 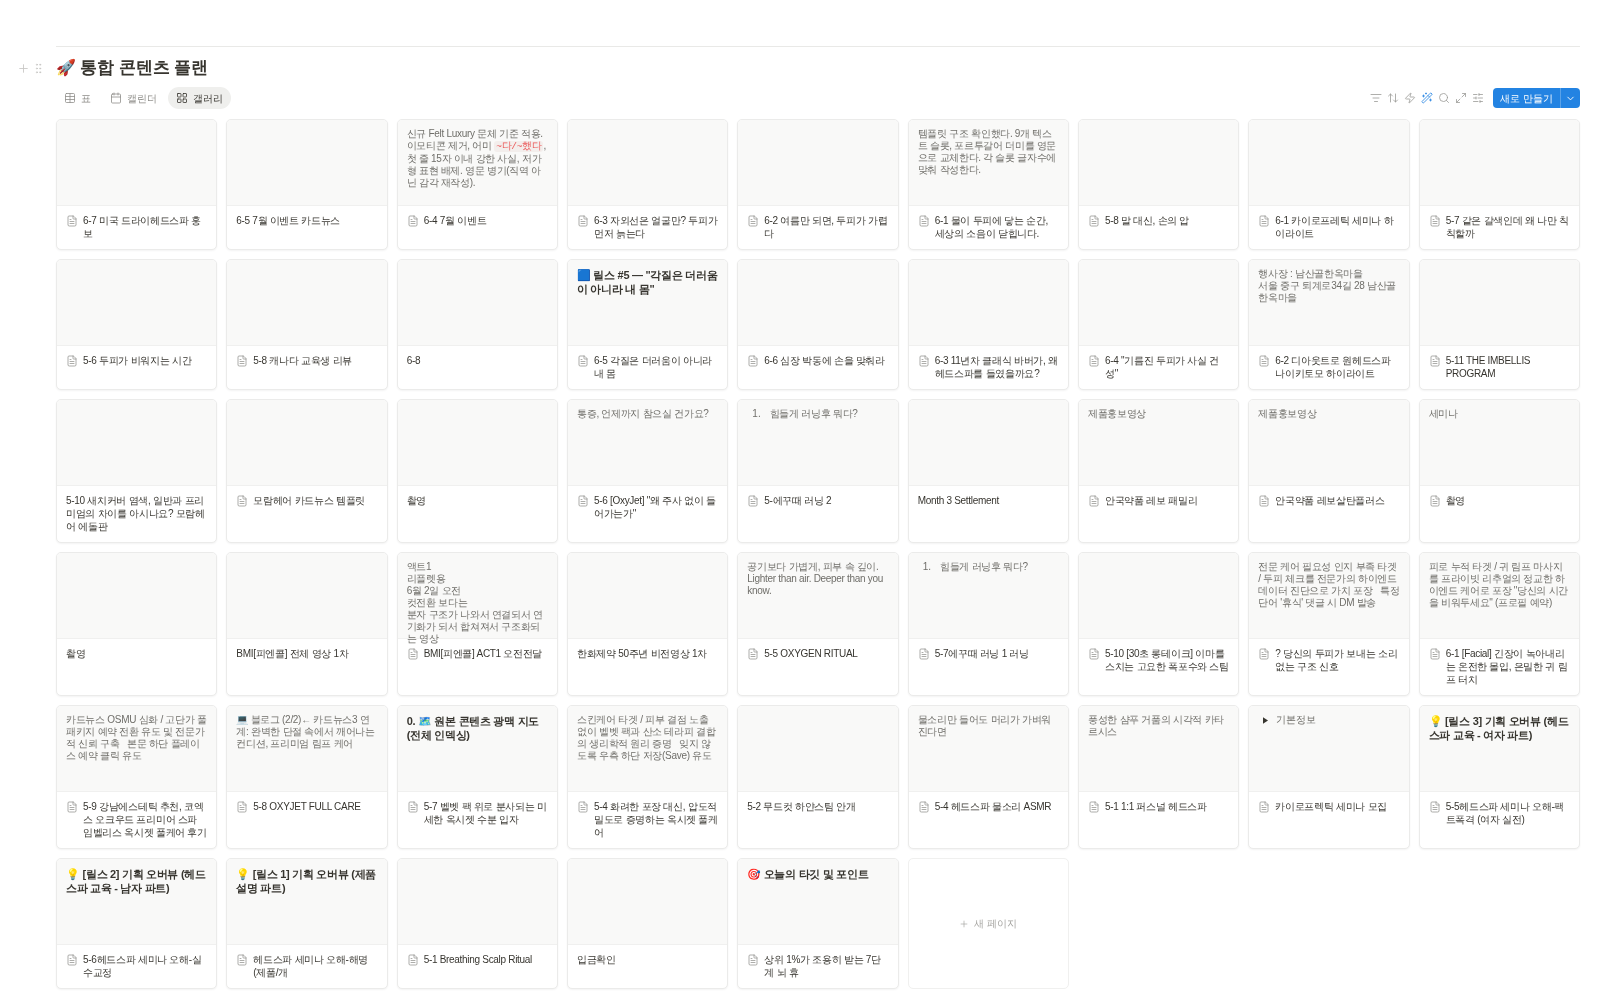 What do you see at coordinates (801, 806) in the screenshot?
I see `card-title: 5-2 무드컷 하얀스팀 안개` at bounding box center [801, 806].